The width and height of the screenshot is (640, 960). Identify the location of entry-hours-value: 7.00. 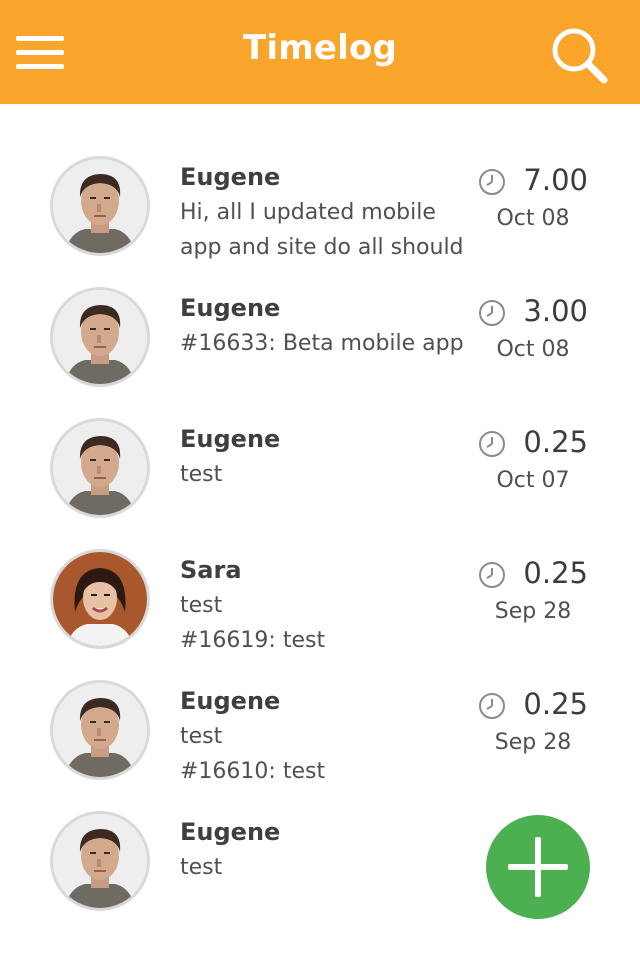
(555, 180).